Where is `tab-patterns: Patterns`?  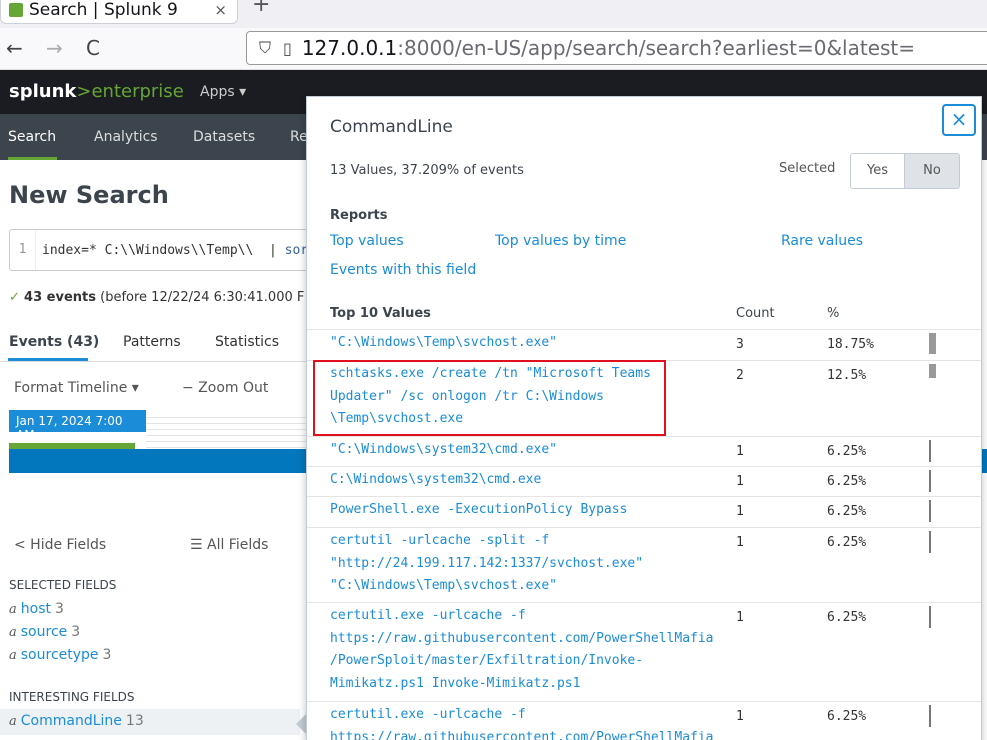 tab-patterns: Patterns is located at coordinates (152, 342).